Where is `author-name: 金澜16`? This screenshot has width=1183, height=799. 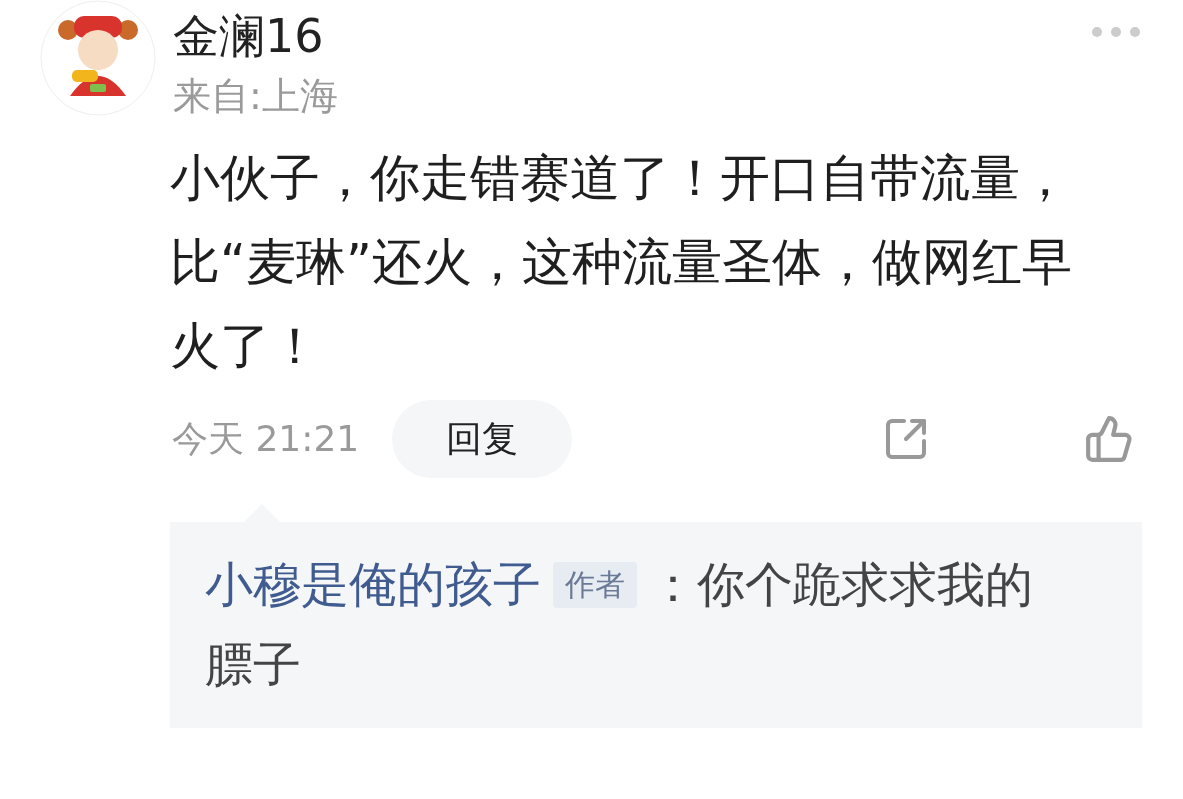
author-name: 金澜16 is located at coordinates (255, 36).